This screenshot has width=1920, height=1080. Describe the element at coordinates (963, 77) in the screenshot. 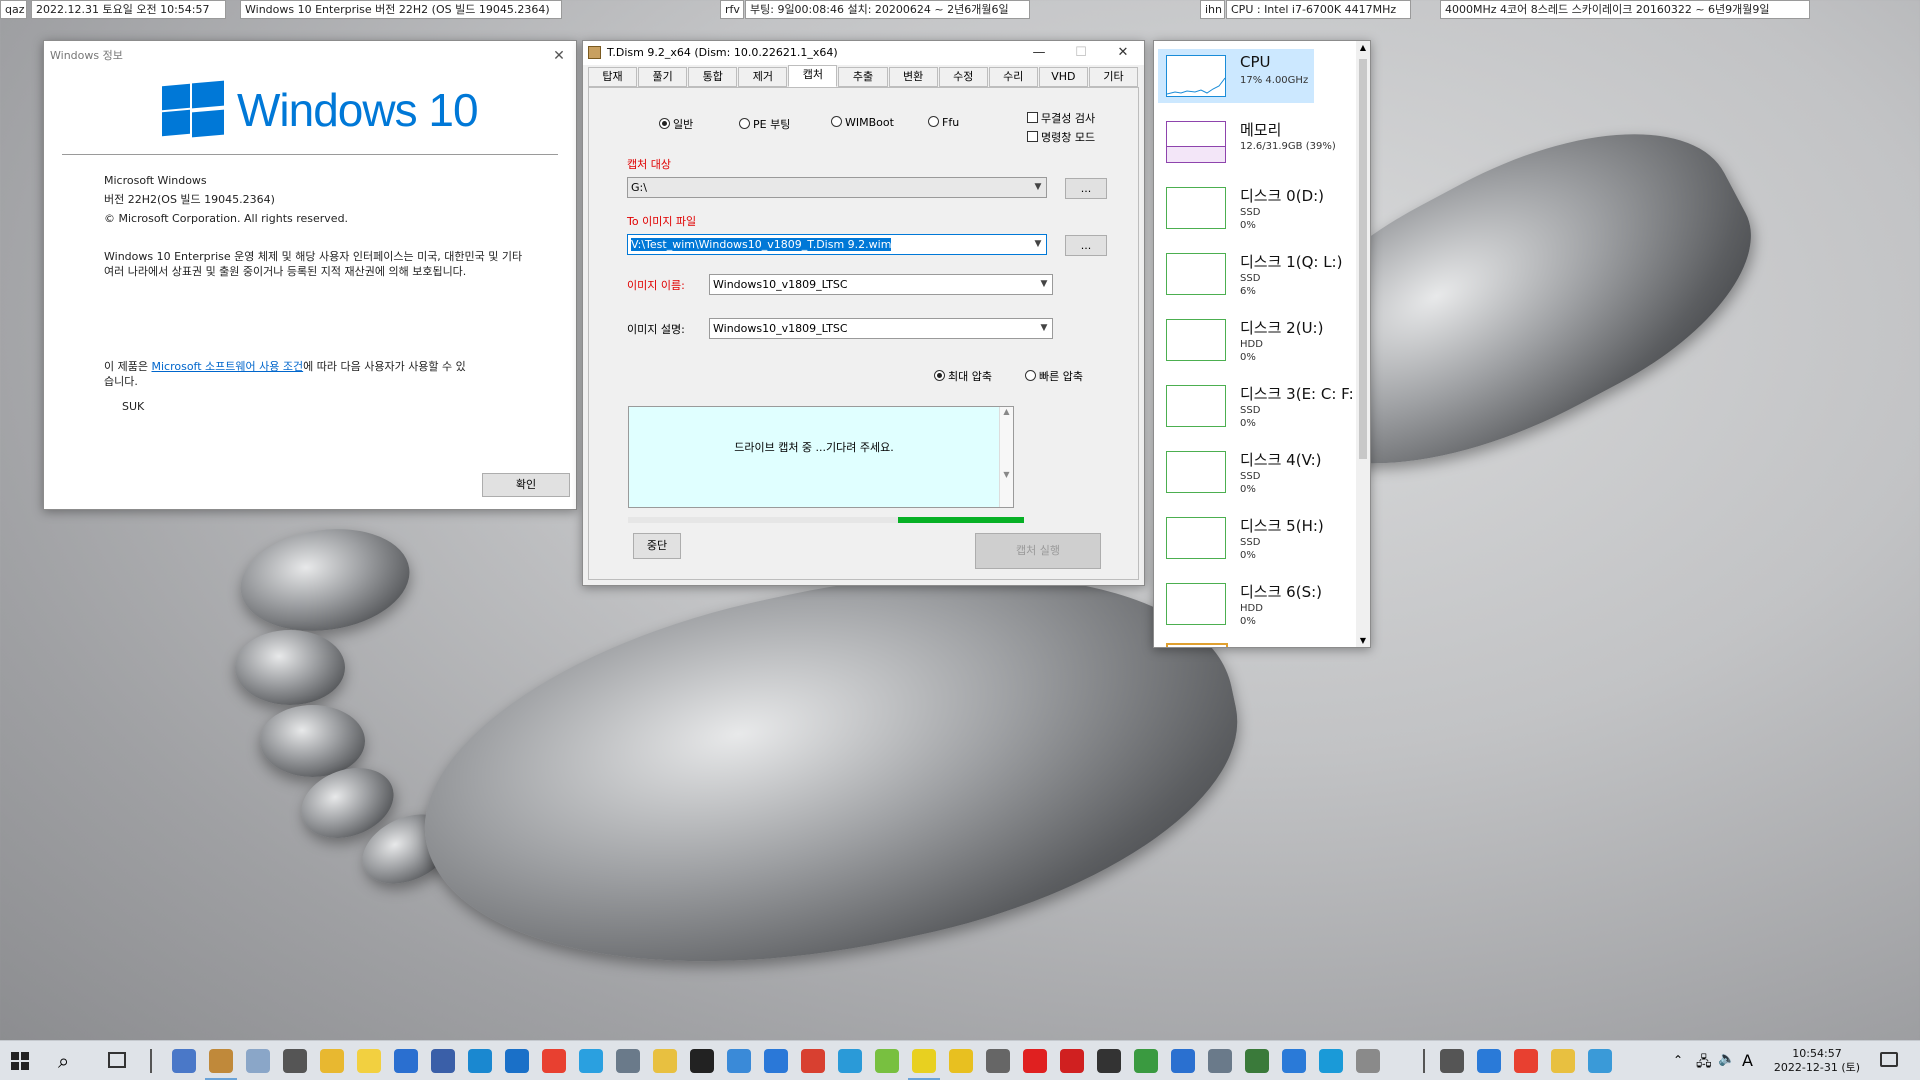

I see `tab-7: 수정` at that location.